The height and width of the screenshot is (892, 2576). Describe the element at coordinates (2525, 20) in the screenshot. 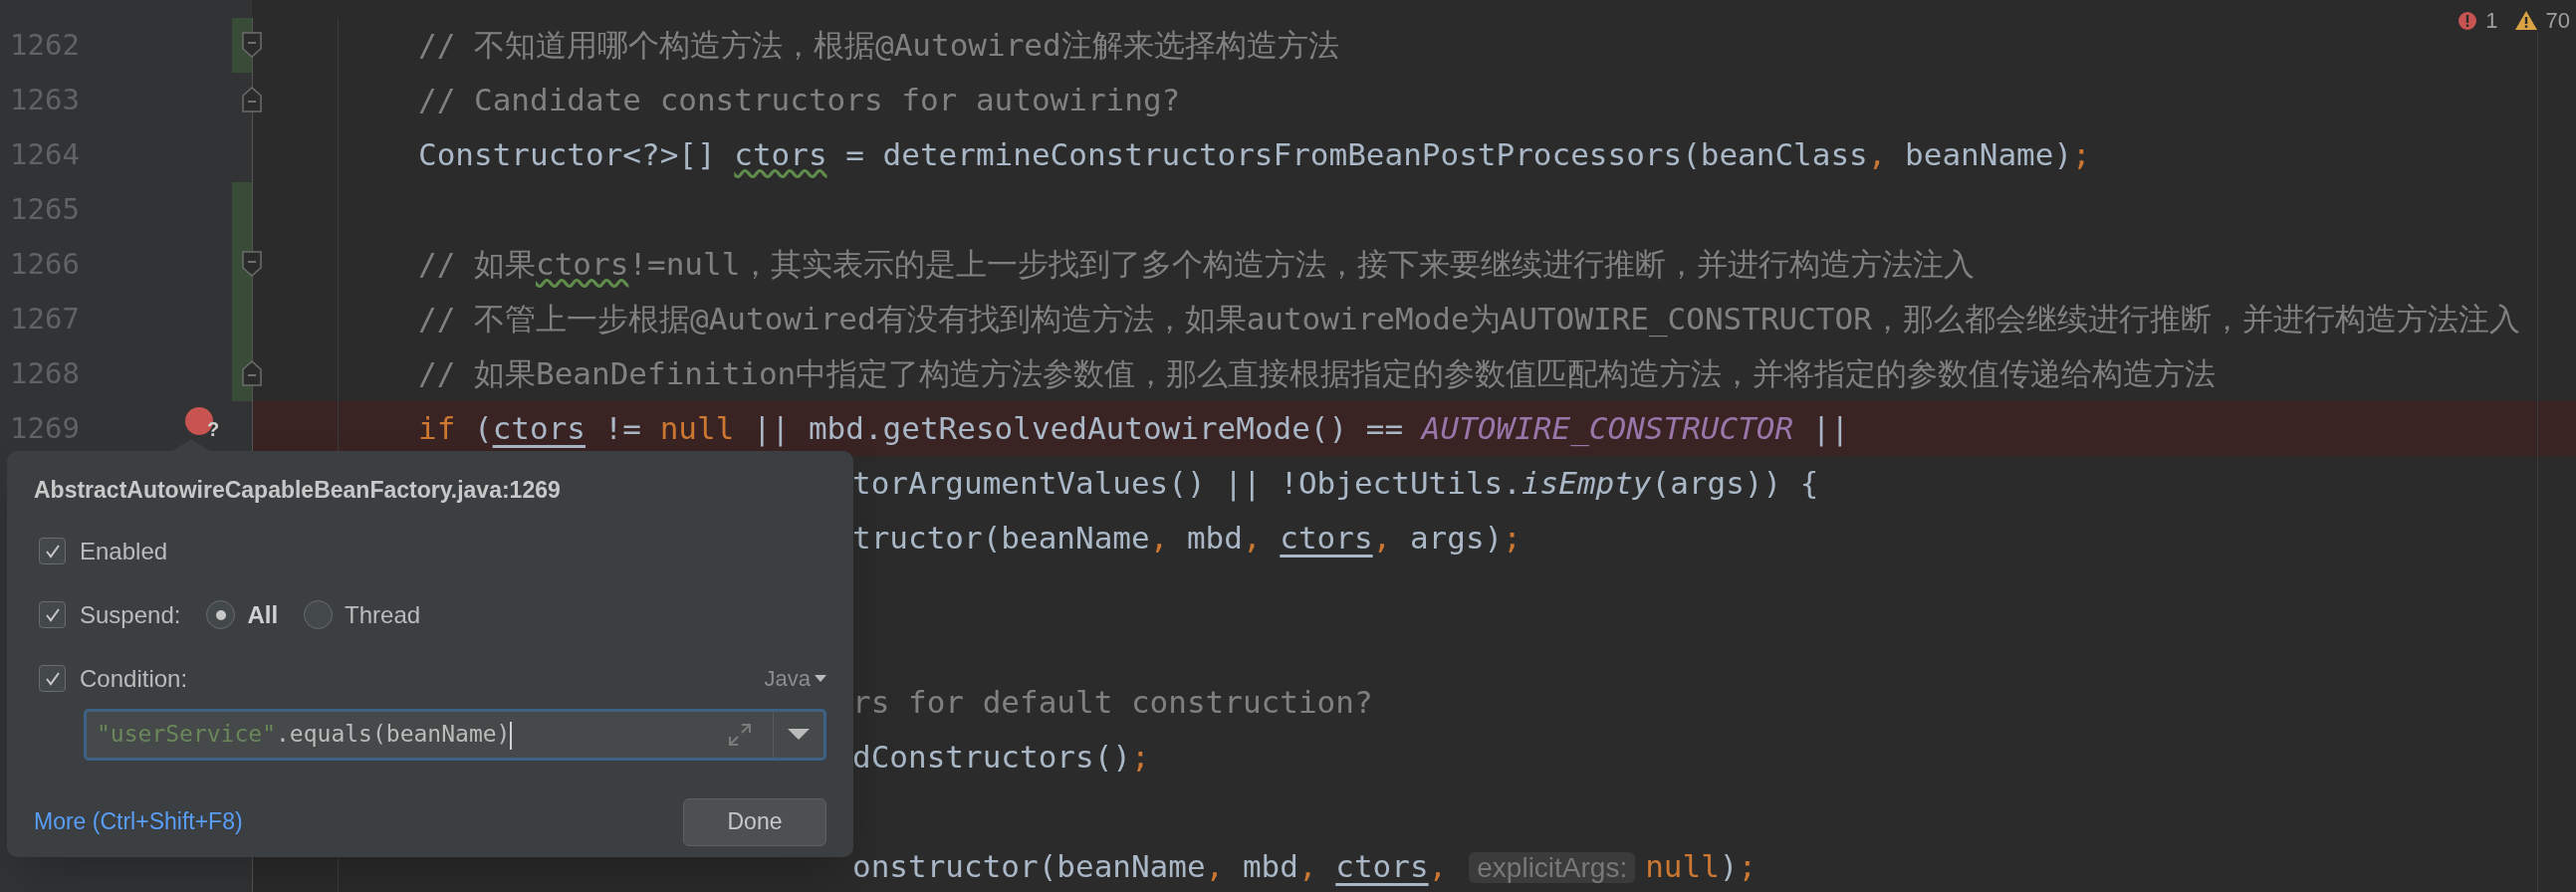

I see `warning-icon` at that location.